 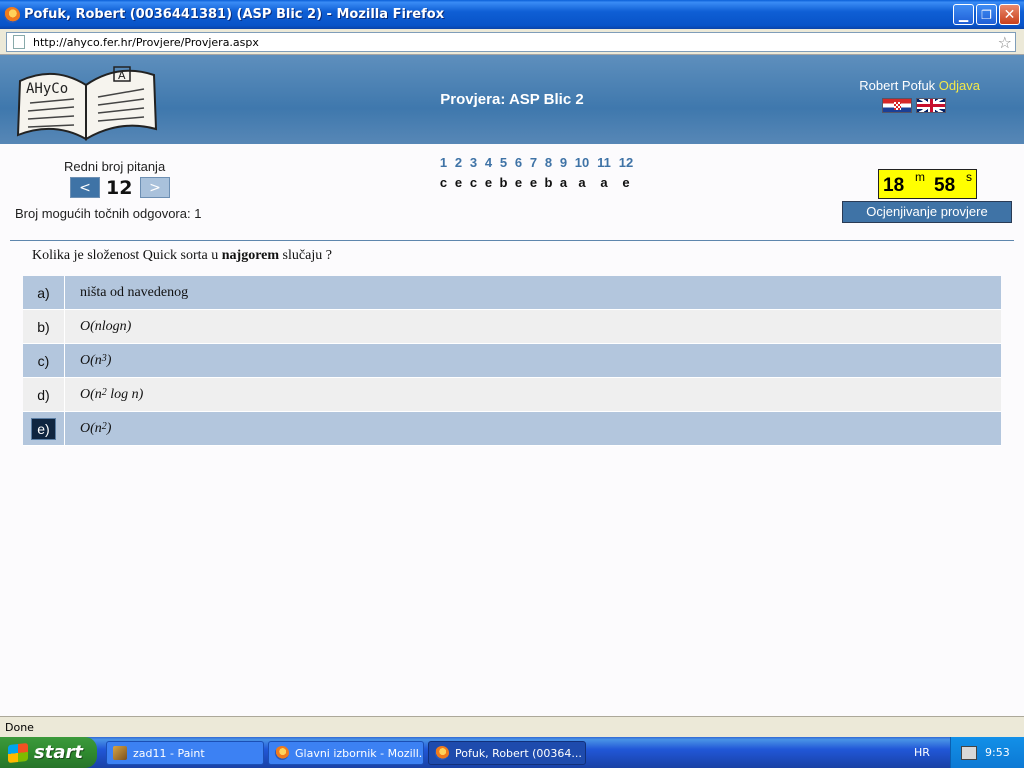 What do you see at coordinates (512, 327) in the screenshot?
I see `answer-option-b: b) O(n log n)` at bounding box center [512, 327].